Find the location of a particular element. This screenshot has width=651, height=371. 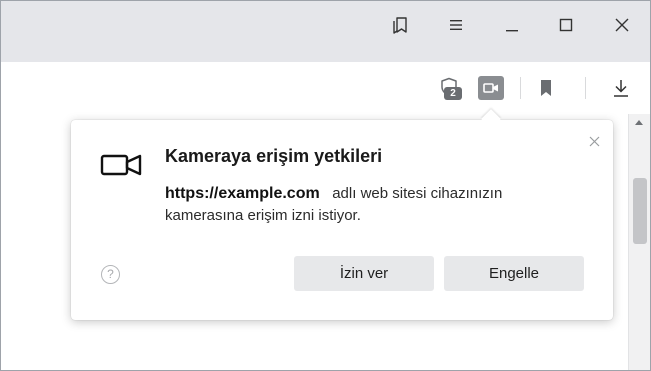

message-part1: adlı web sitesi cihazınızın is located at coordinates (417, 193).